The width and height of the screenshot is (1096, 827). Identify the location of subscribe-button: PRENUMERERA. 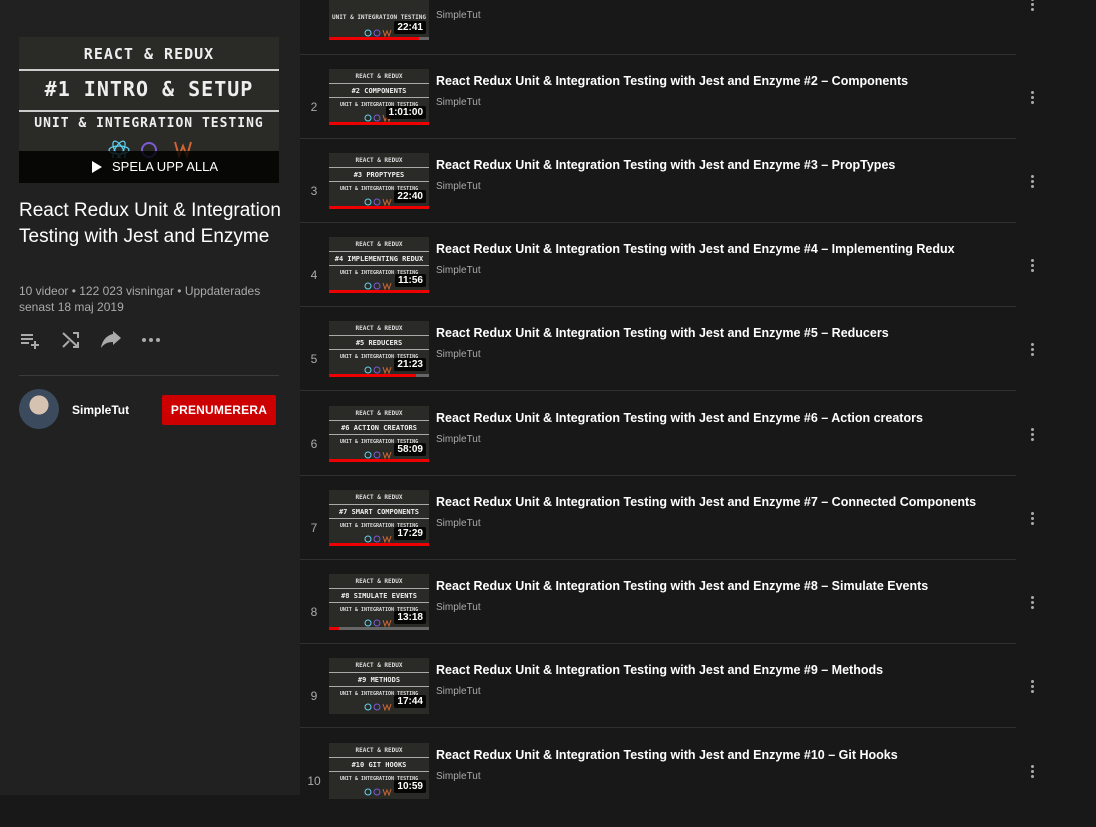
(219, 410).